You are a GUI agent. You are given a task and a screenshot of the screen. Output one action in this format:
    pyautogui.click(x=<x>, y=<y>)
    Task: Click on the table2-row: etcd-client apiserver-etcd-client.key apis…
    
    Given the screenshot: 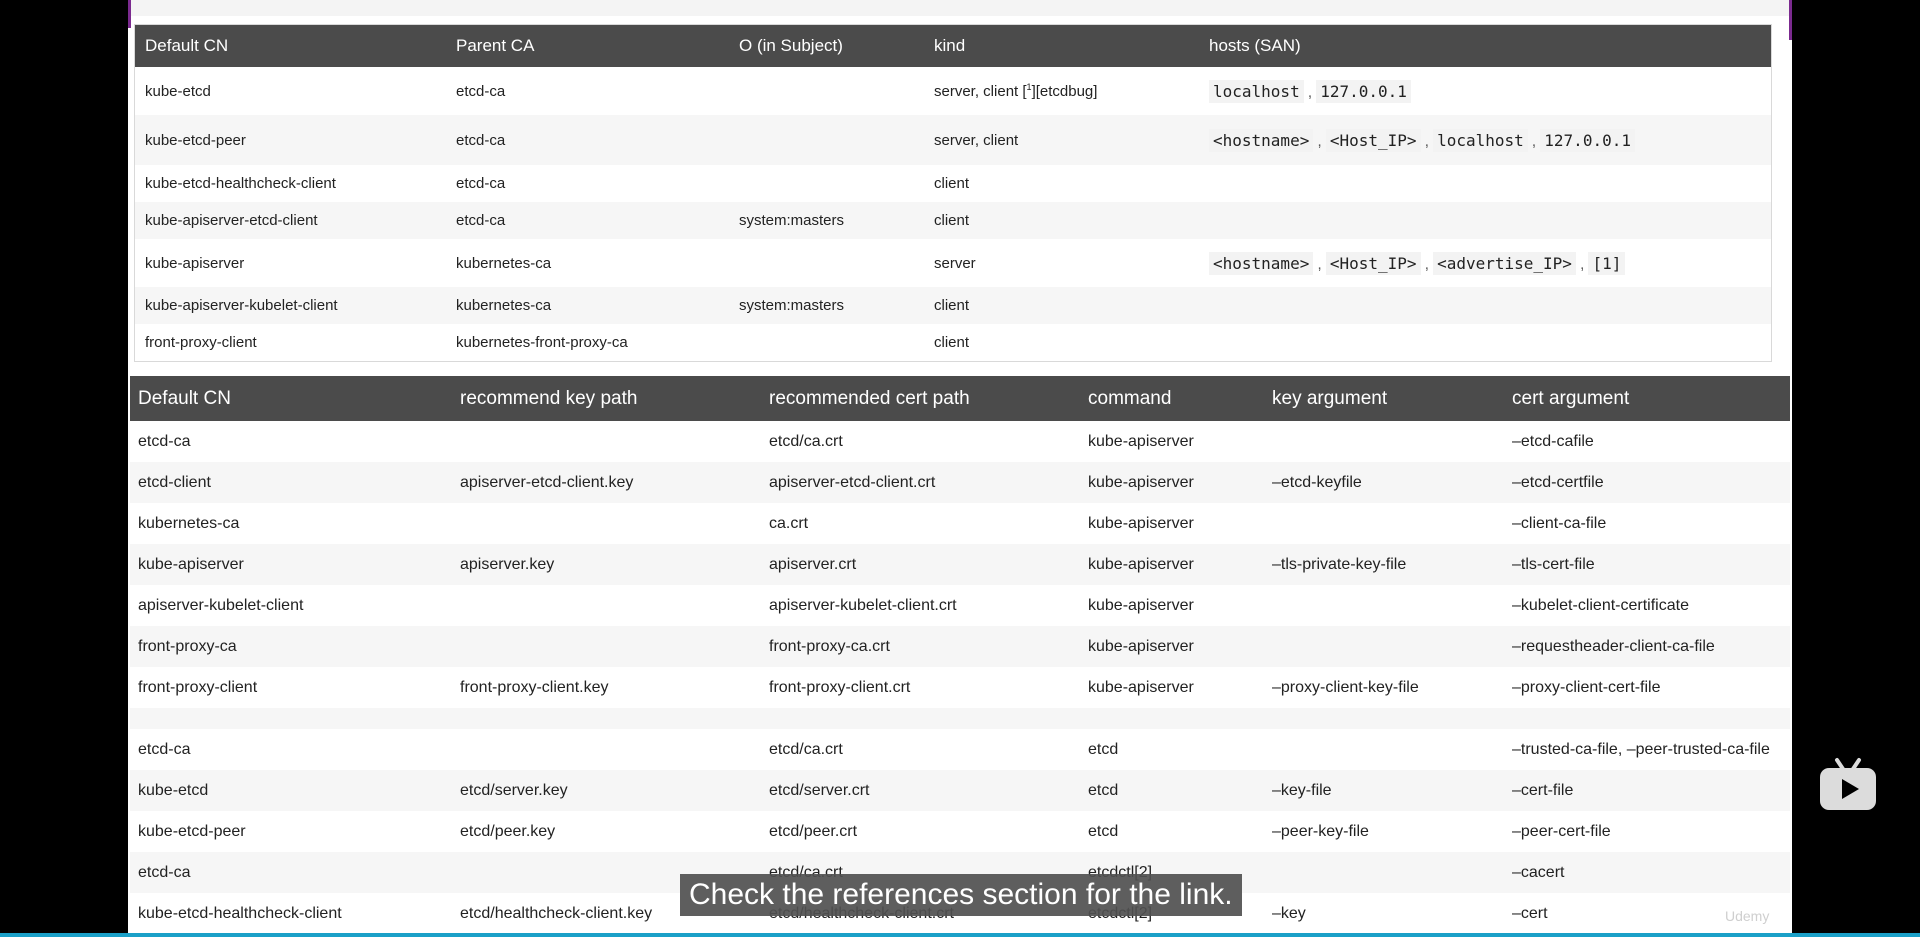 What is the action you would take?
    pyautogui.click(x=960, y=482)
    